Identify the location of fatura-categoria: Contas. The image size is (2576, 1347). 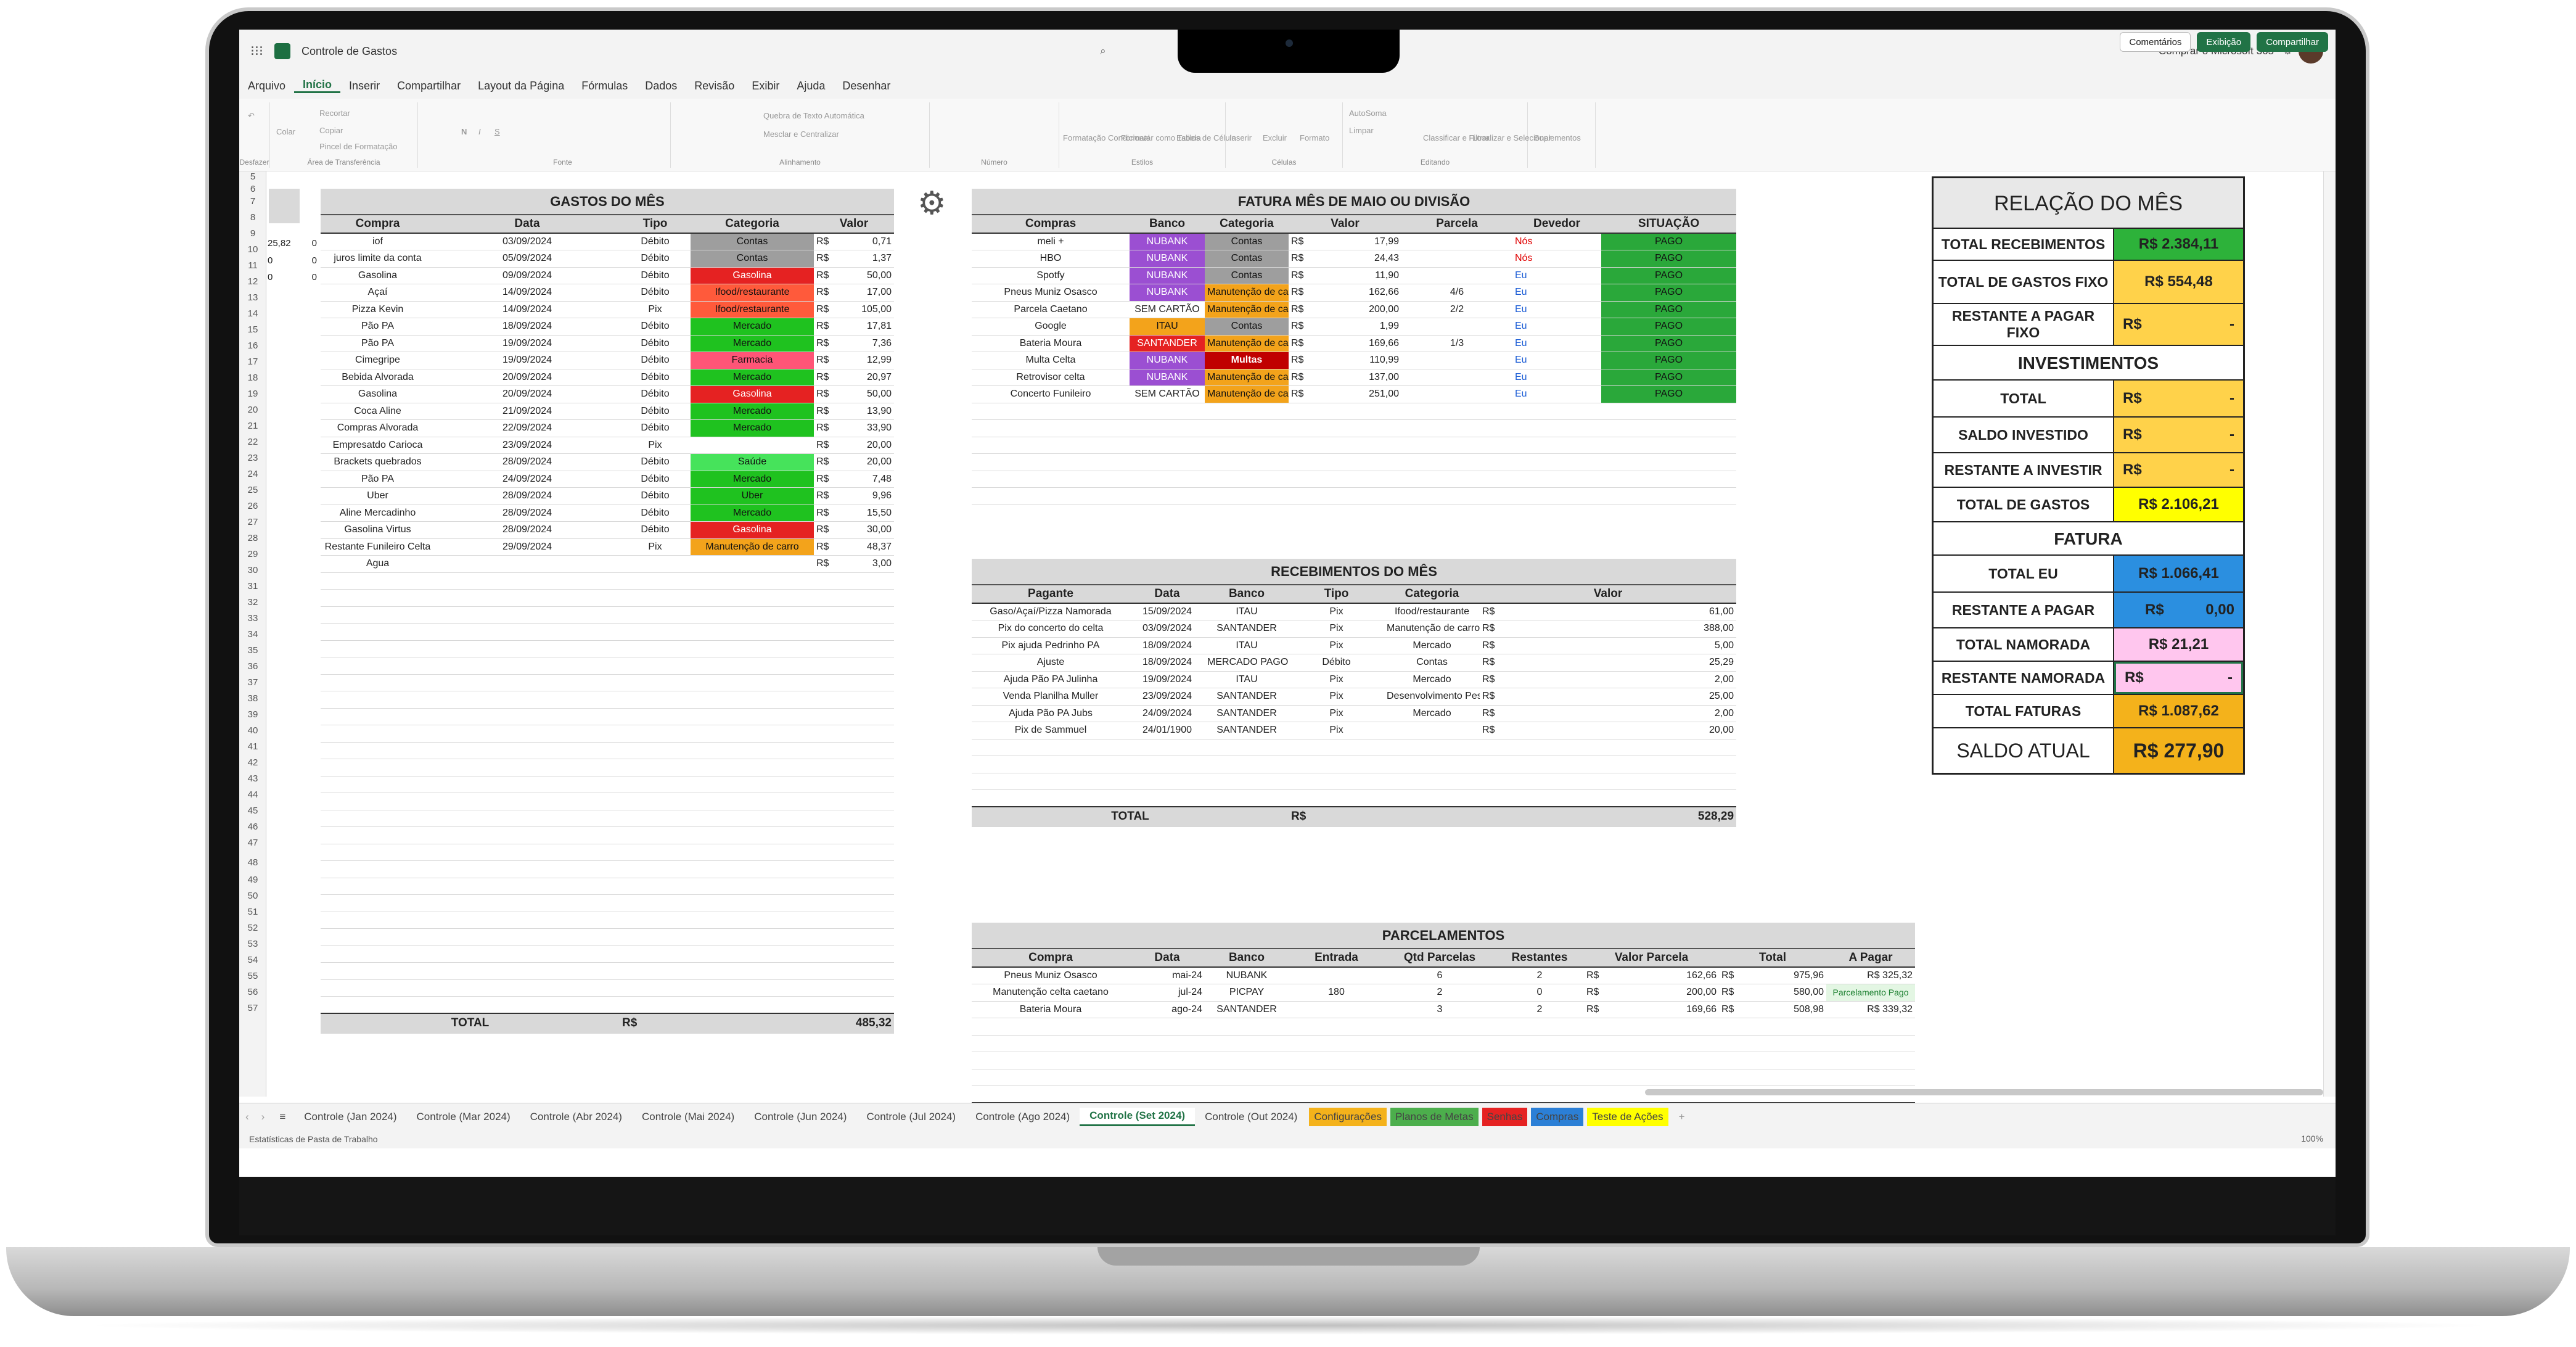
(1247, 259).